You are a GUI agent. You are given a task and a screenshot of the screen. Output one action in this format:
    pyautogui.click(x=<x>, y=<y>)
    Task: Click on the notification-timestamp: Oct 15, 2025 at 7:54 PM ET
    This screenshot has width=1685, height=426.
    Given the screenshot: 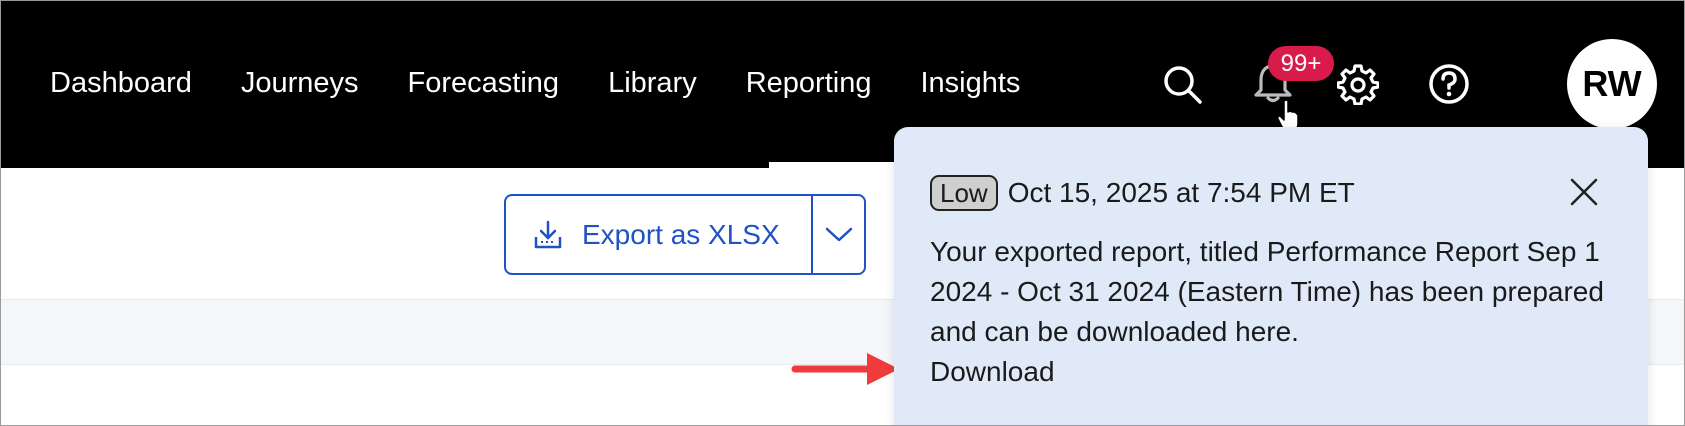 What is the action you would take?
    pyautogui.click(x=1181, y=192)
    